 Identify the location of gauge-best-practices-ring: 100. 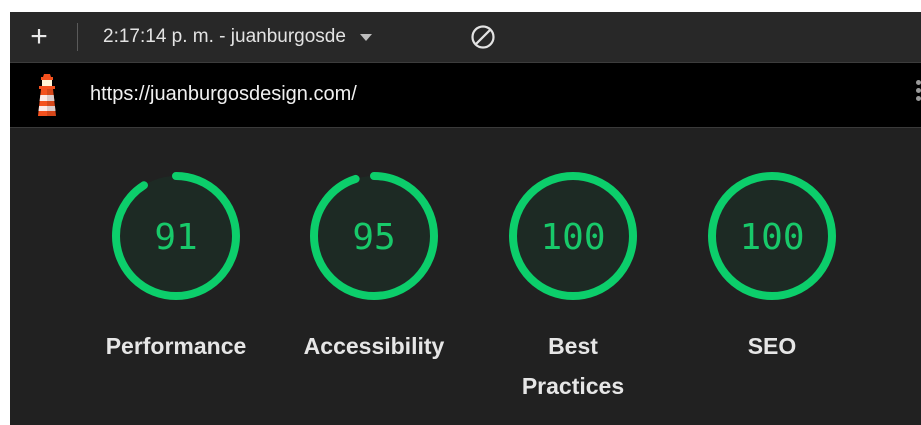
(573, 236).